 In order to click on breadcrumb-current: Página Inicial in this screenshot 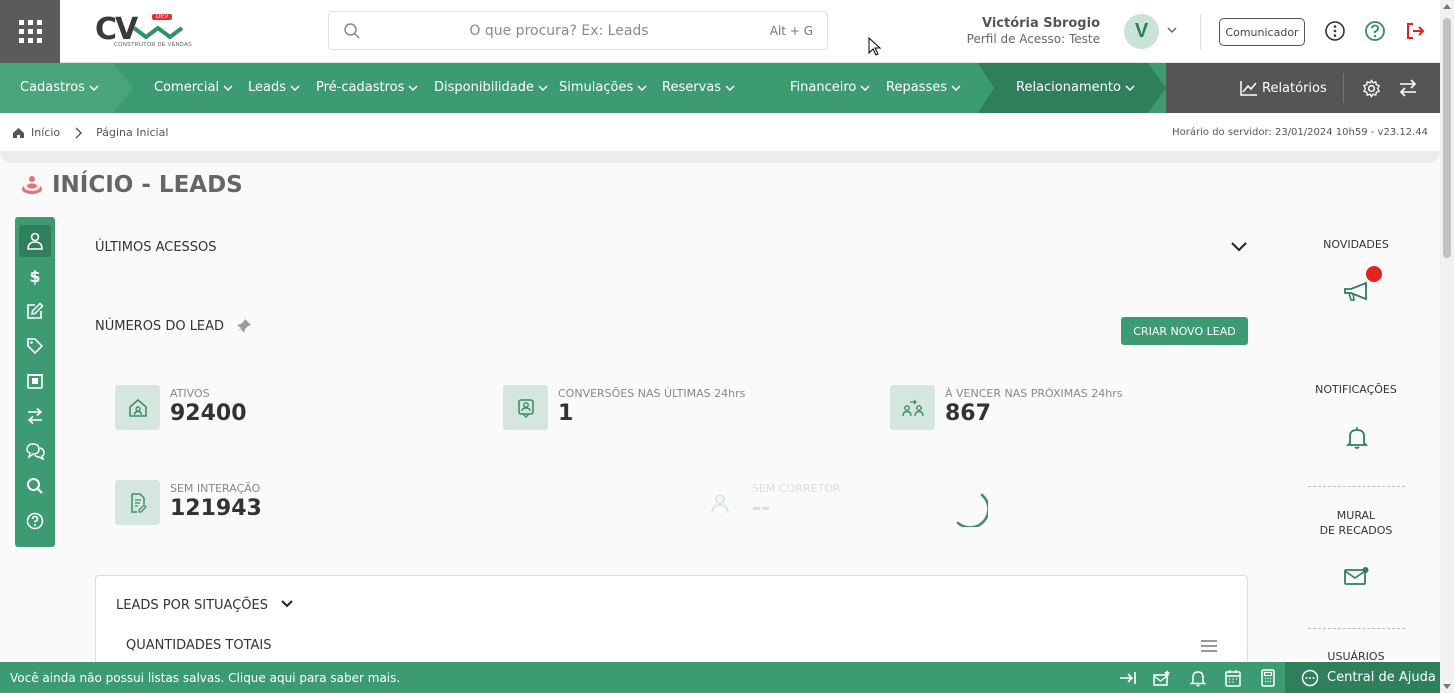, I will do `click(132, 132)`.